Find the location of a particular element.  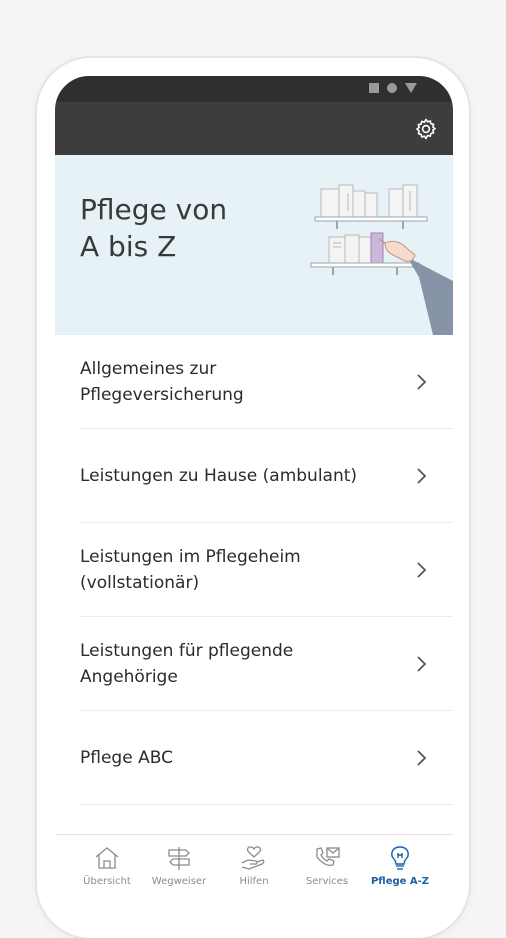

back-triangle-icon is located at coordinates (411, 88).